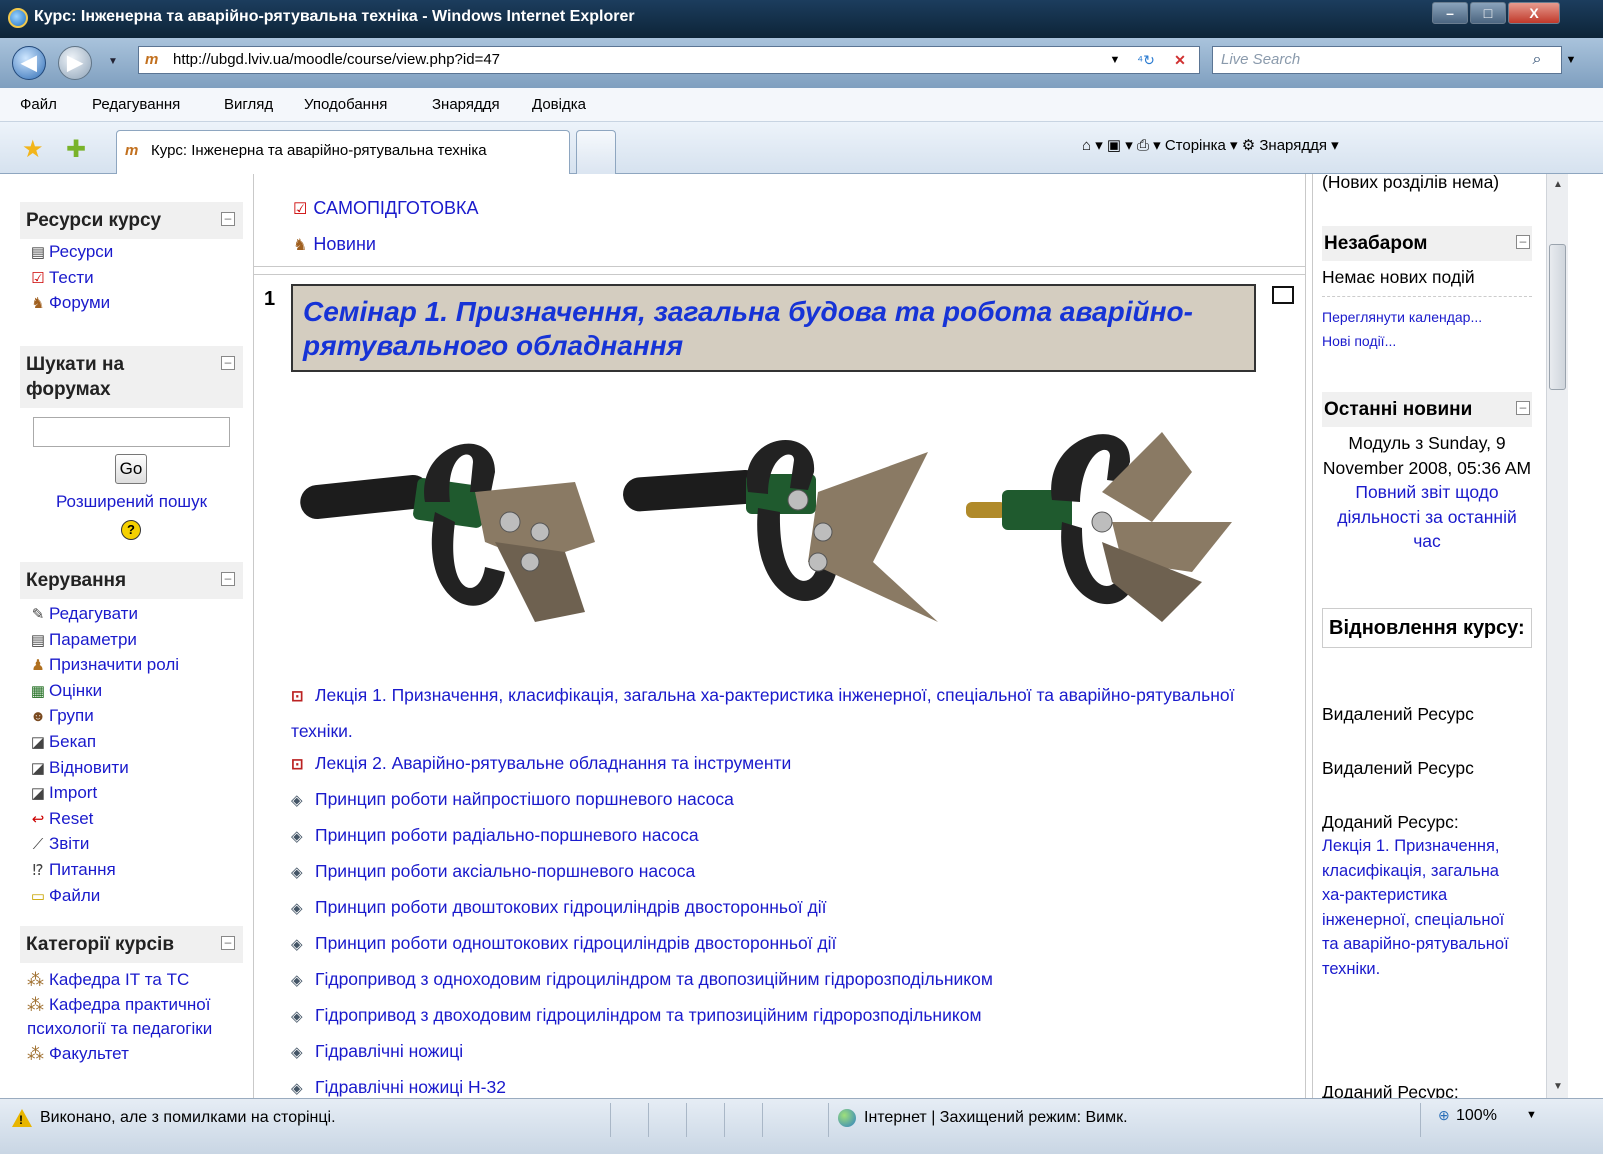 This screenshot has width=1603, height=1154. I want to click on forward-button: ▶, so click(75, 63).